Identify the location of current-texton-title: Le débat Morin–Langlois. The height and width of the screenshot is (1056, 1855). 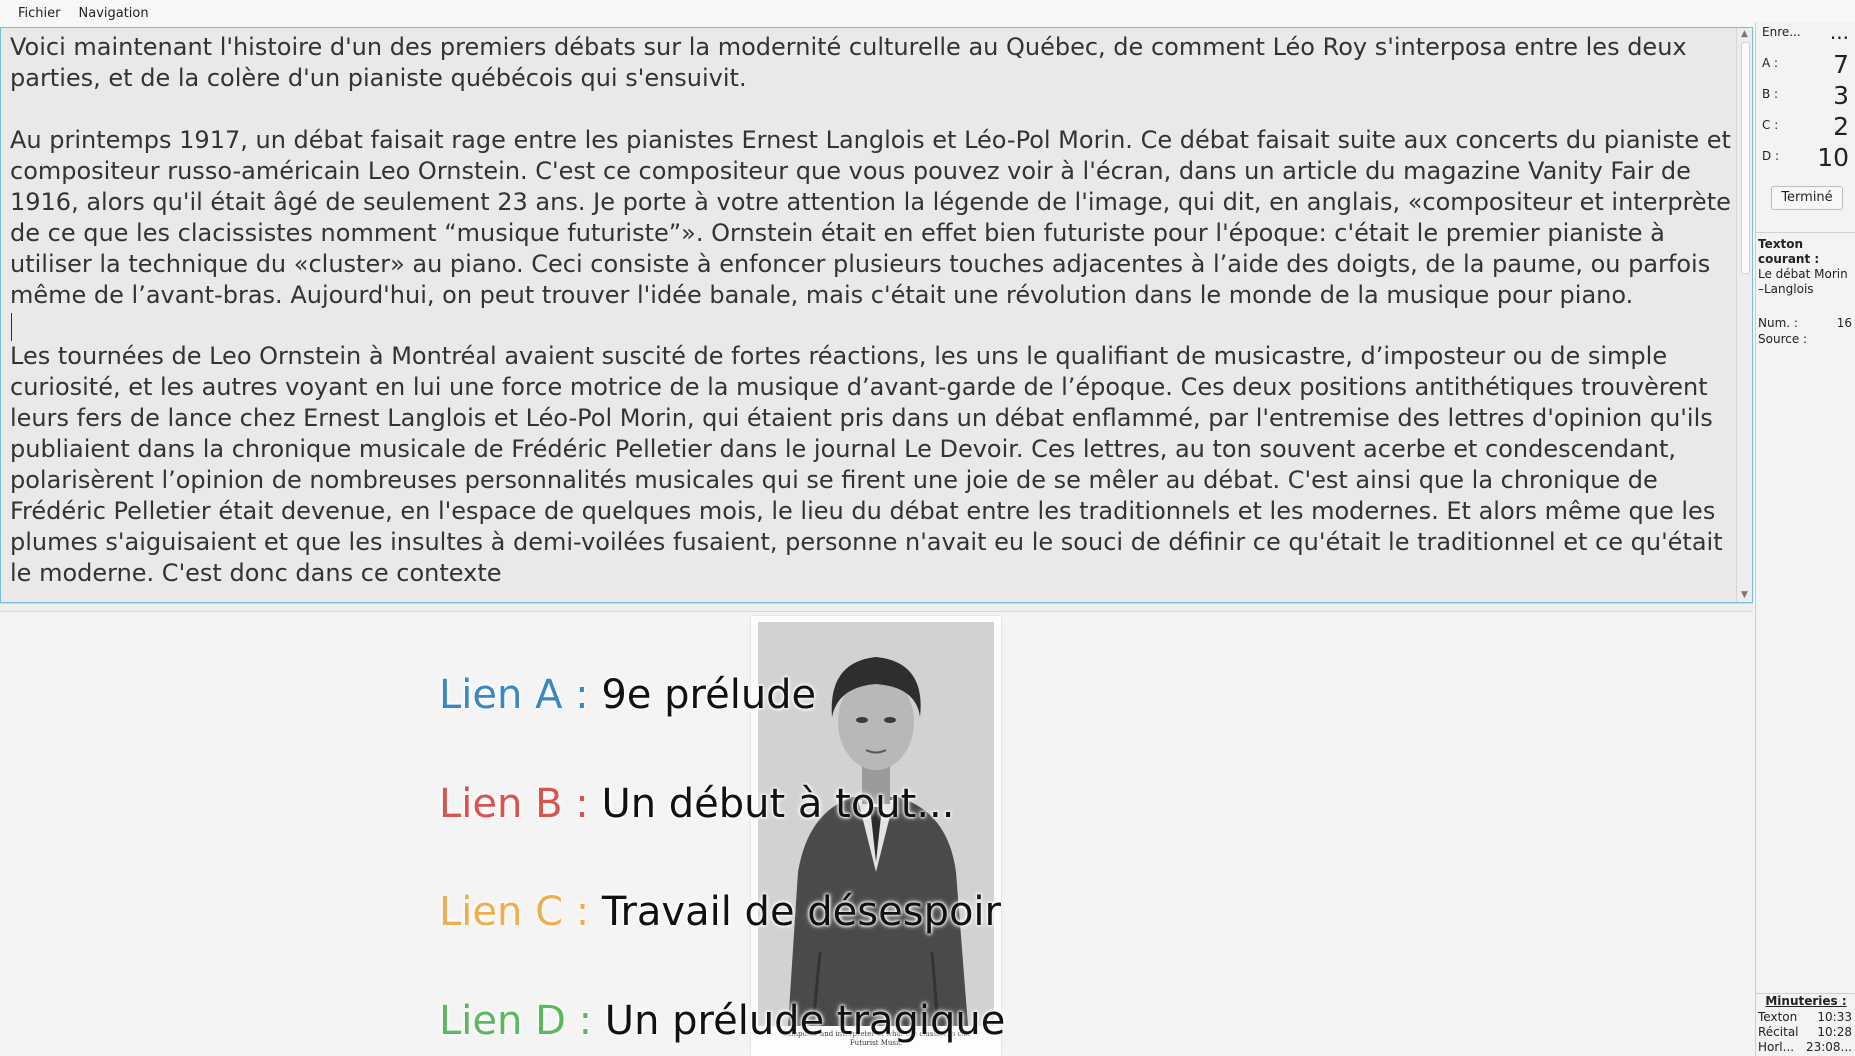
(1803, 281).